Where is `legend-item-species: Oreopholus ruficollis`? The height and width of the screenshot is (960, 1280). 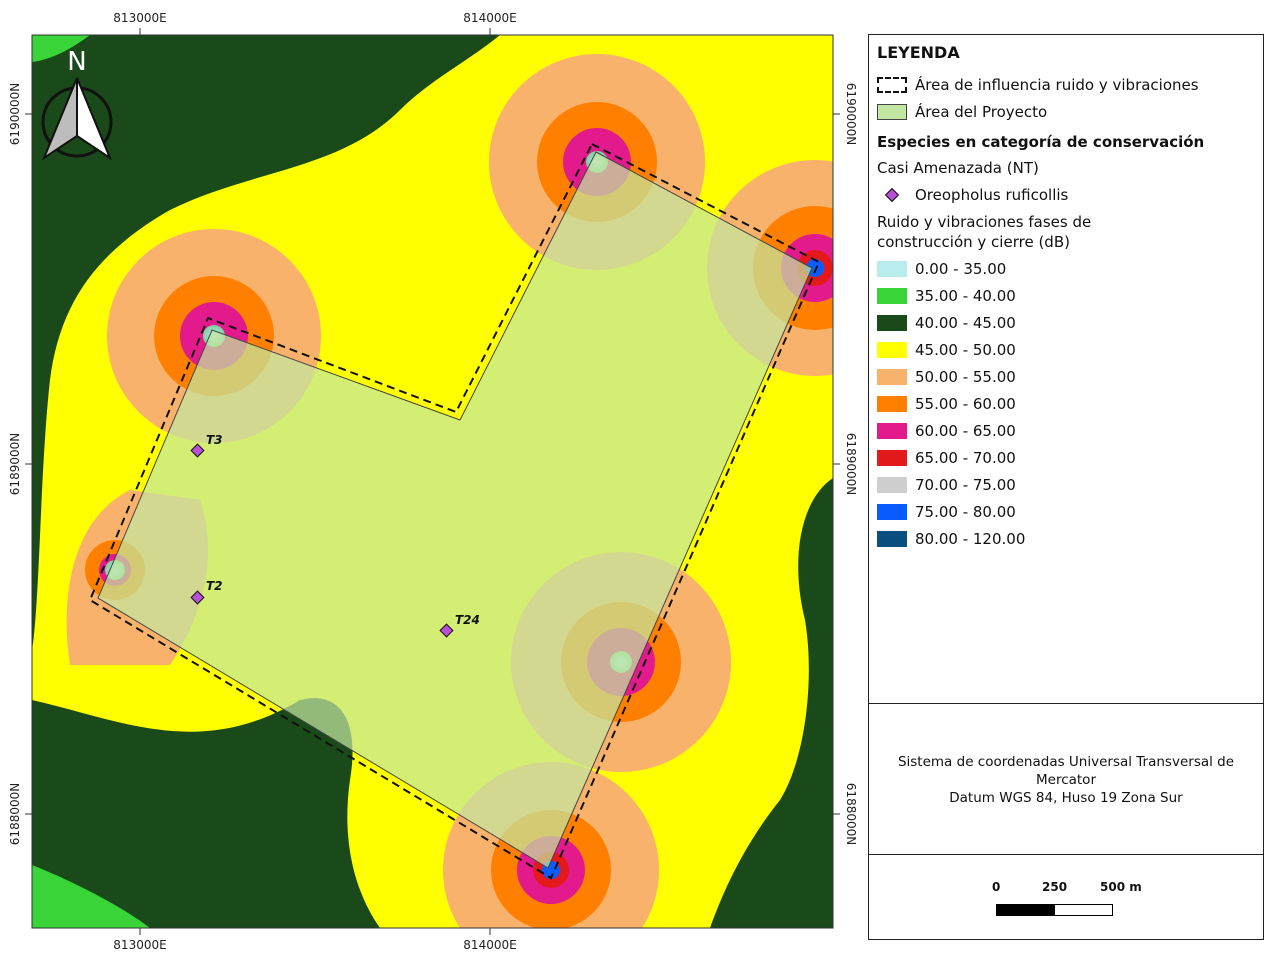 legend-item-species: Oreopholus ruficollis is located at coordinates (1066, 194).